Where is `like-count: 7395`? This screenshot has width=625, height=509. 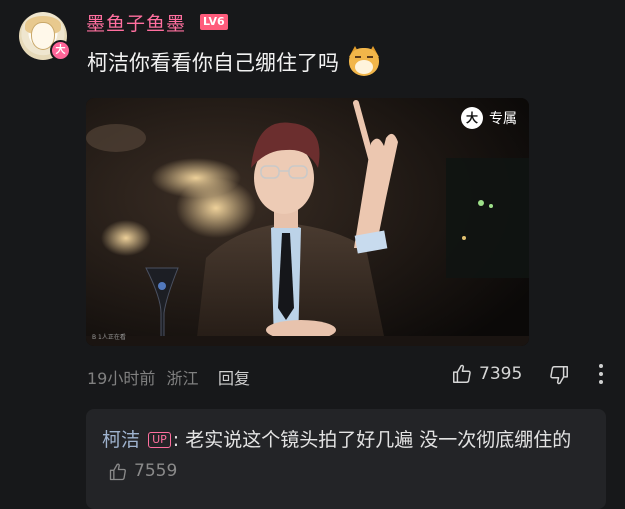 like-count: 7395 is located at coordinates (501, 374).